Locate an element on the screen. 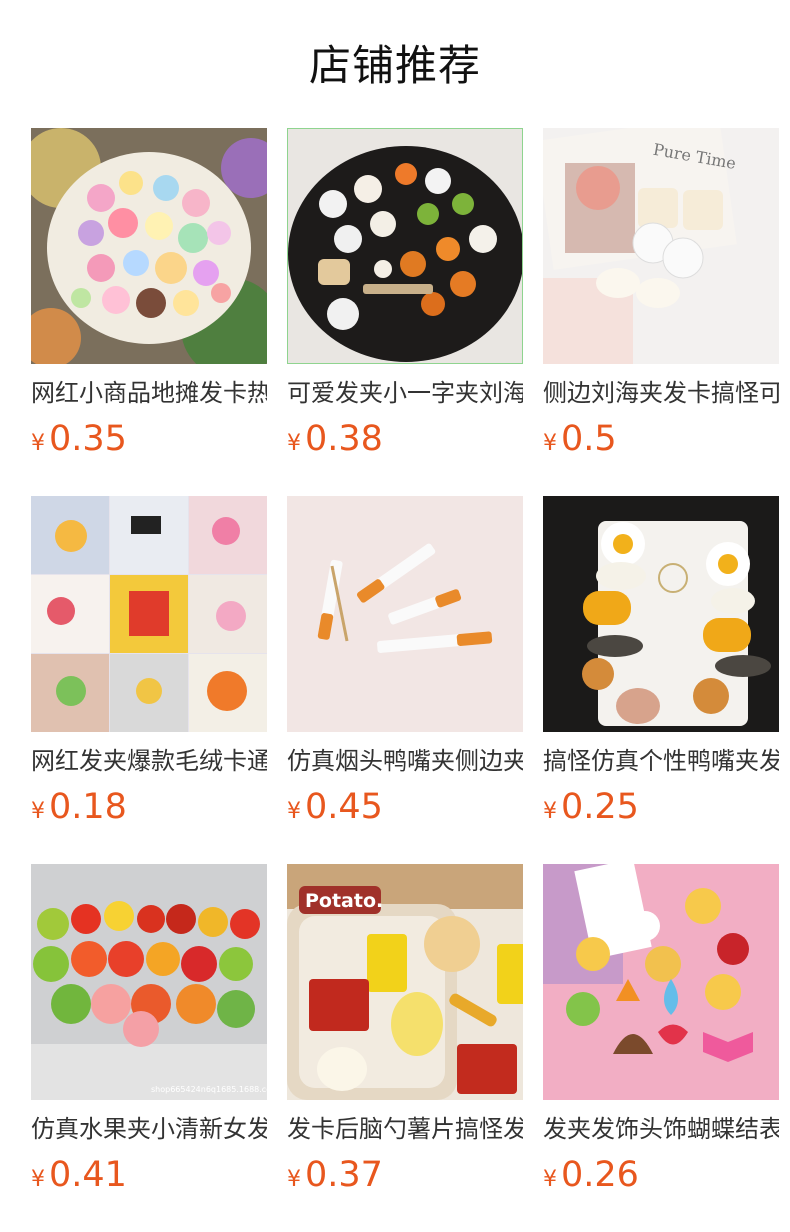 This screenshot has height=1232, width=790. product-name: 发卡后脑勺薯片搞怪发夹 is located at coordinates (405, 1129).